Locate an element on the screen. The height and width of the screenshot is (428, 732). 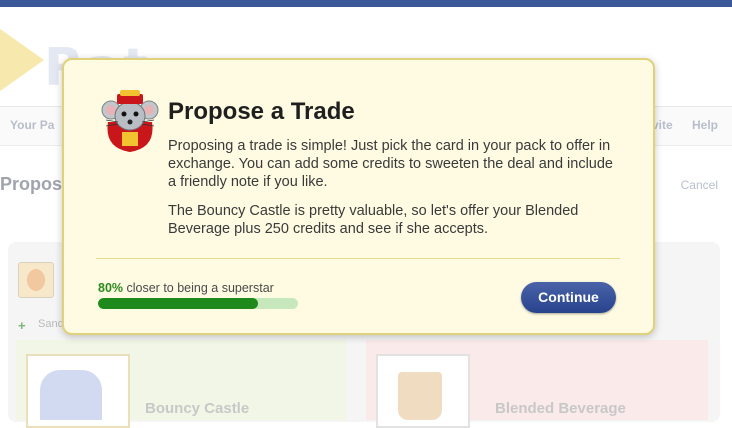
divider is located at coordinates (358, 258).